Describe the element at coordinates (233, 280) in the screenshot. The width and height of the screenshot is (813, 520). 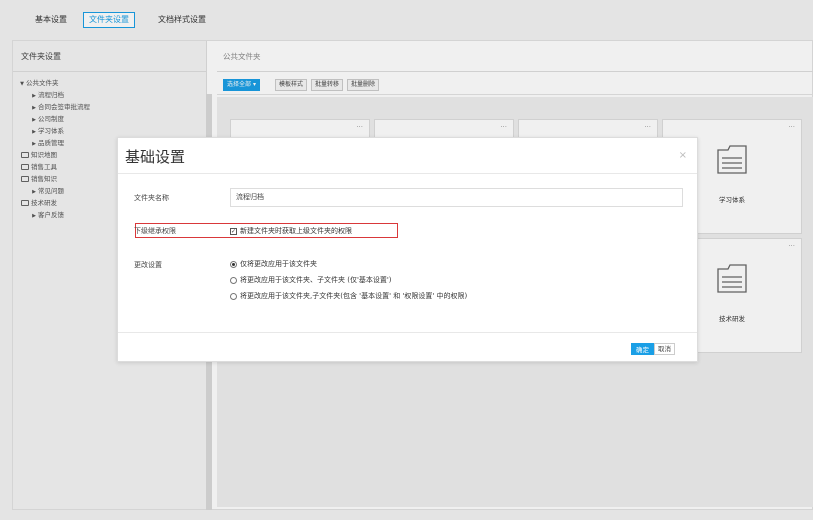
I see `apply-subfolders-basic-radio` at that location.